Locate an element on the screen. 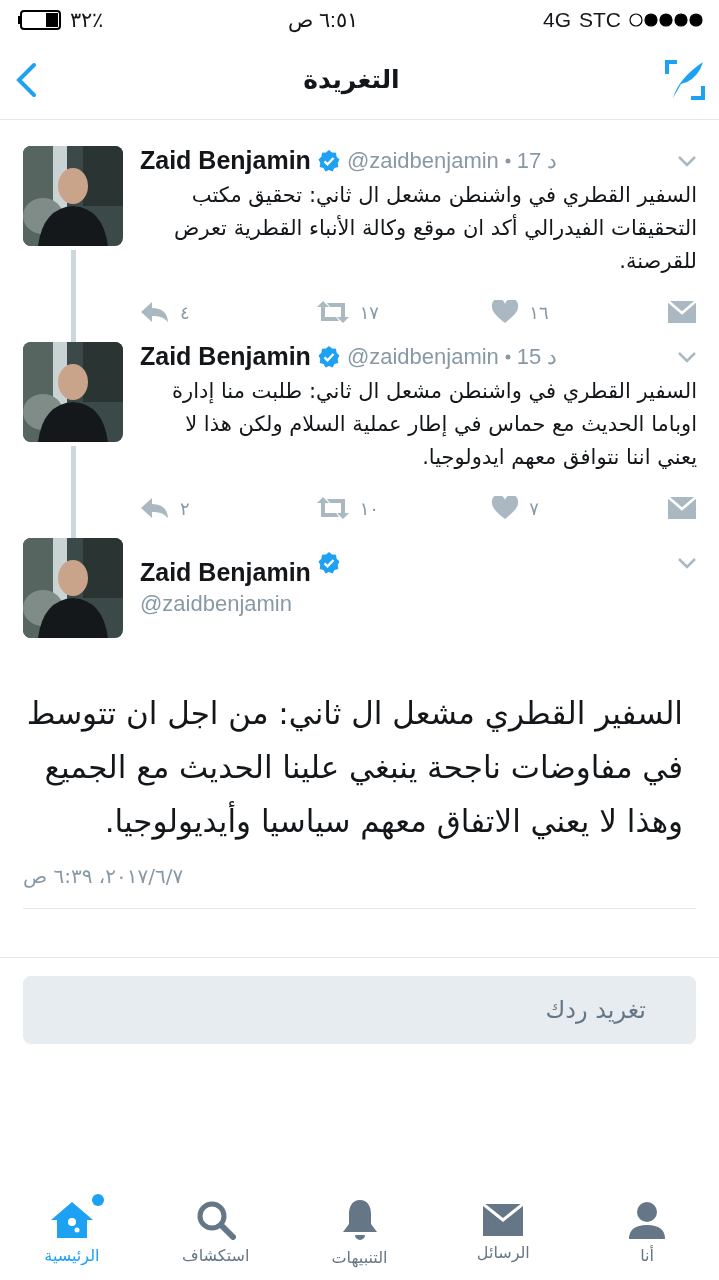 The height and width of the screenshot is (1280, 719). search-icon is located at coordinates (215, 1219).